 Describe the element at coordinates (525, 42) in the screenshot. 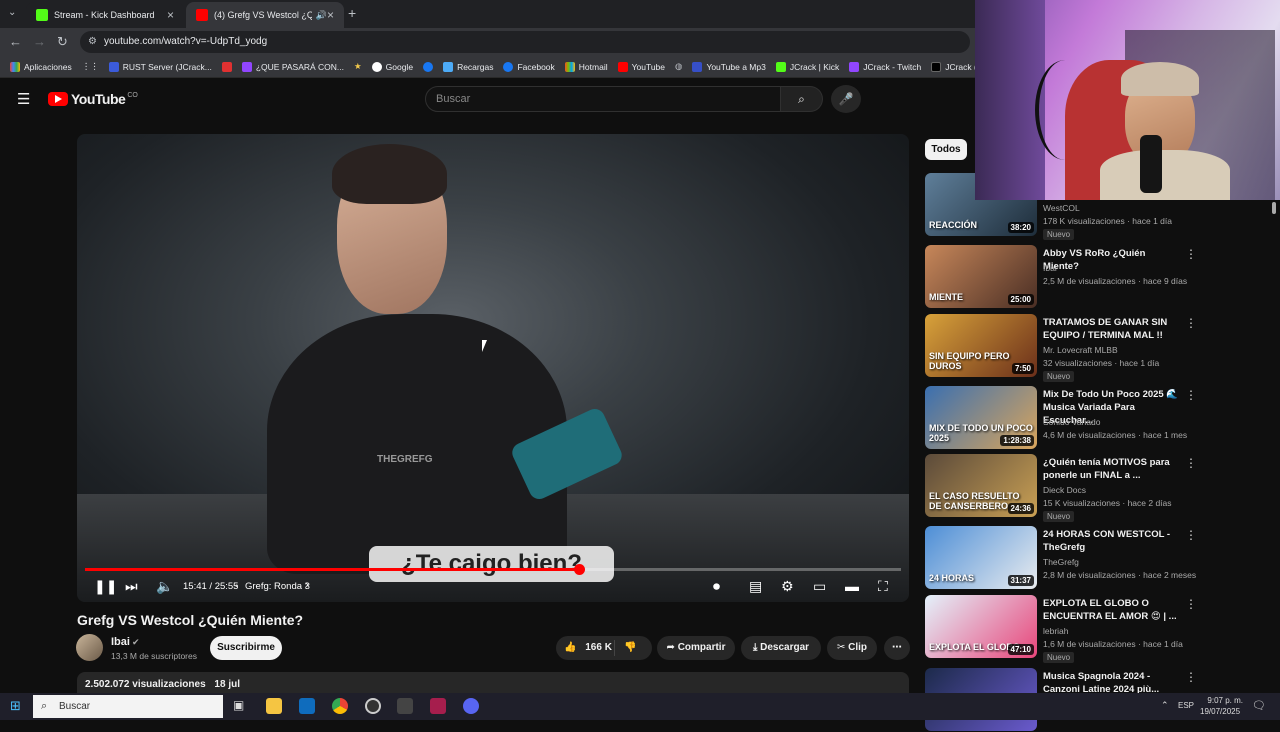

I see `address-bar: ⚙ youtube.com/watch?v=-UdpTd_yodg` at that location.